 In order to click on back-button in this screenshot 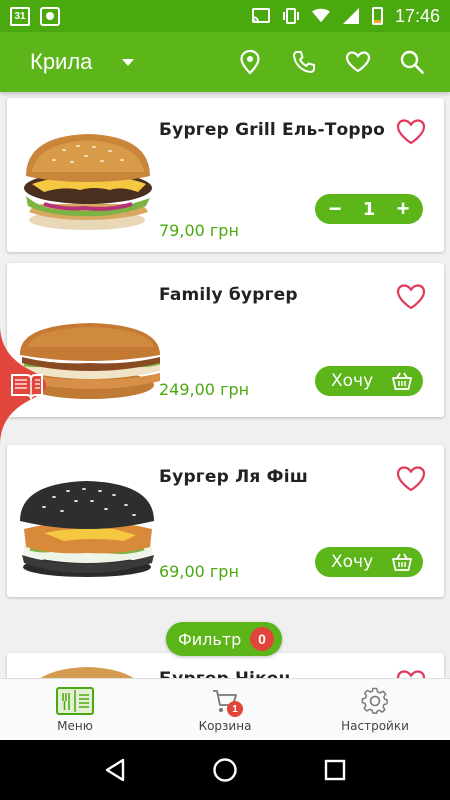, I will do `click(115, 770)`.